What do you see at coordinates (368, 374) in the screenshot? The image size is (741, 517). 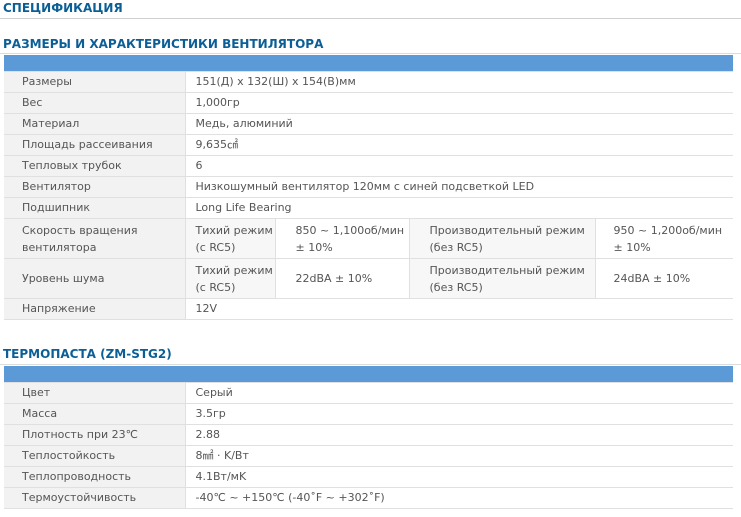 I see `paste-table-header-bar` at bounding box center [368, 374].